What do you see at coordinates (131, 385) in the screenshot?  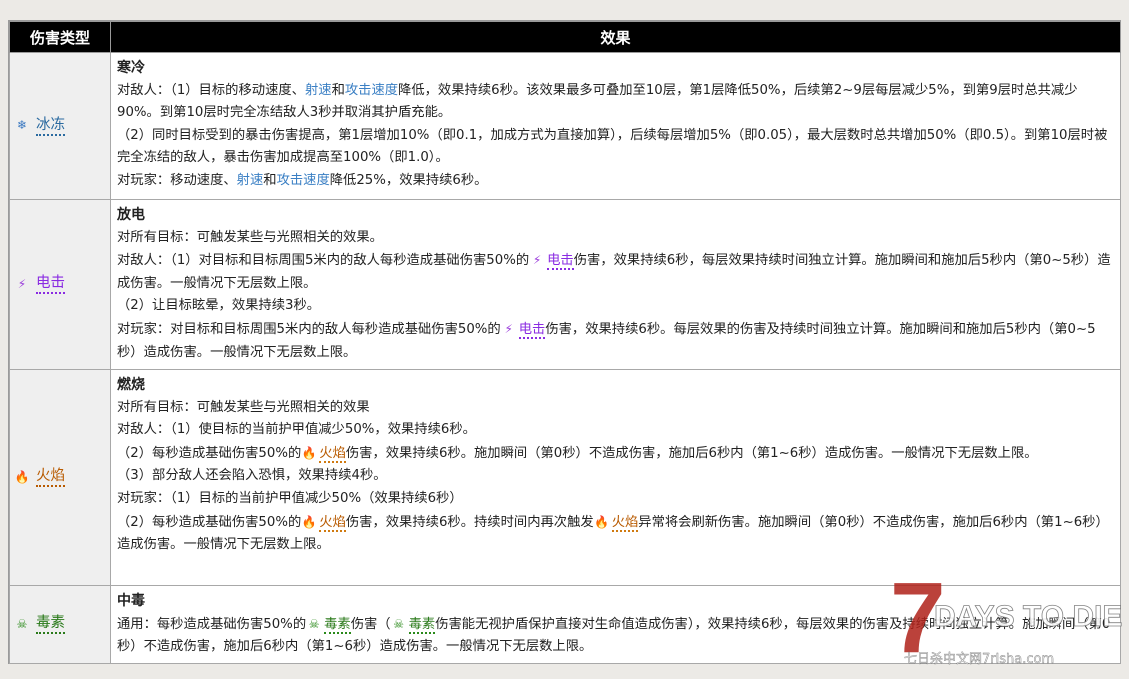 I see `effect-title: 燃烧` at bounding box center [131, 385].